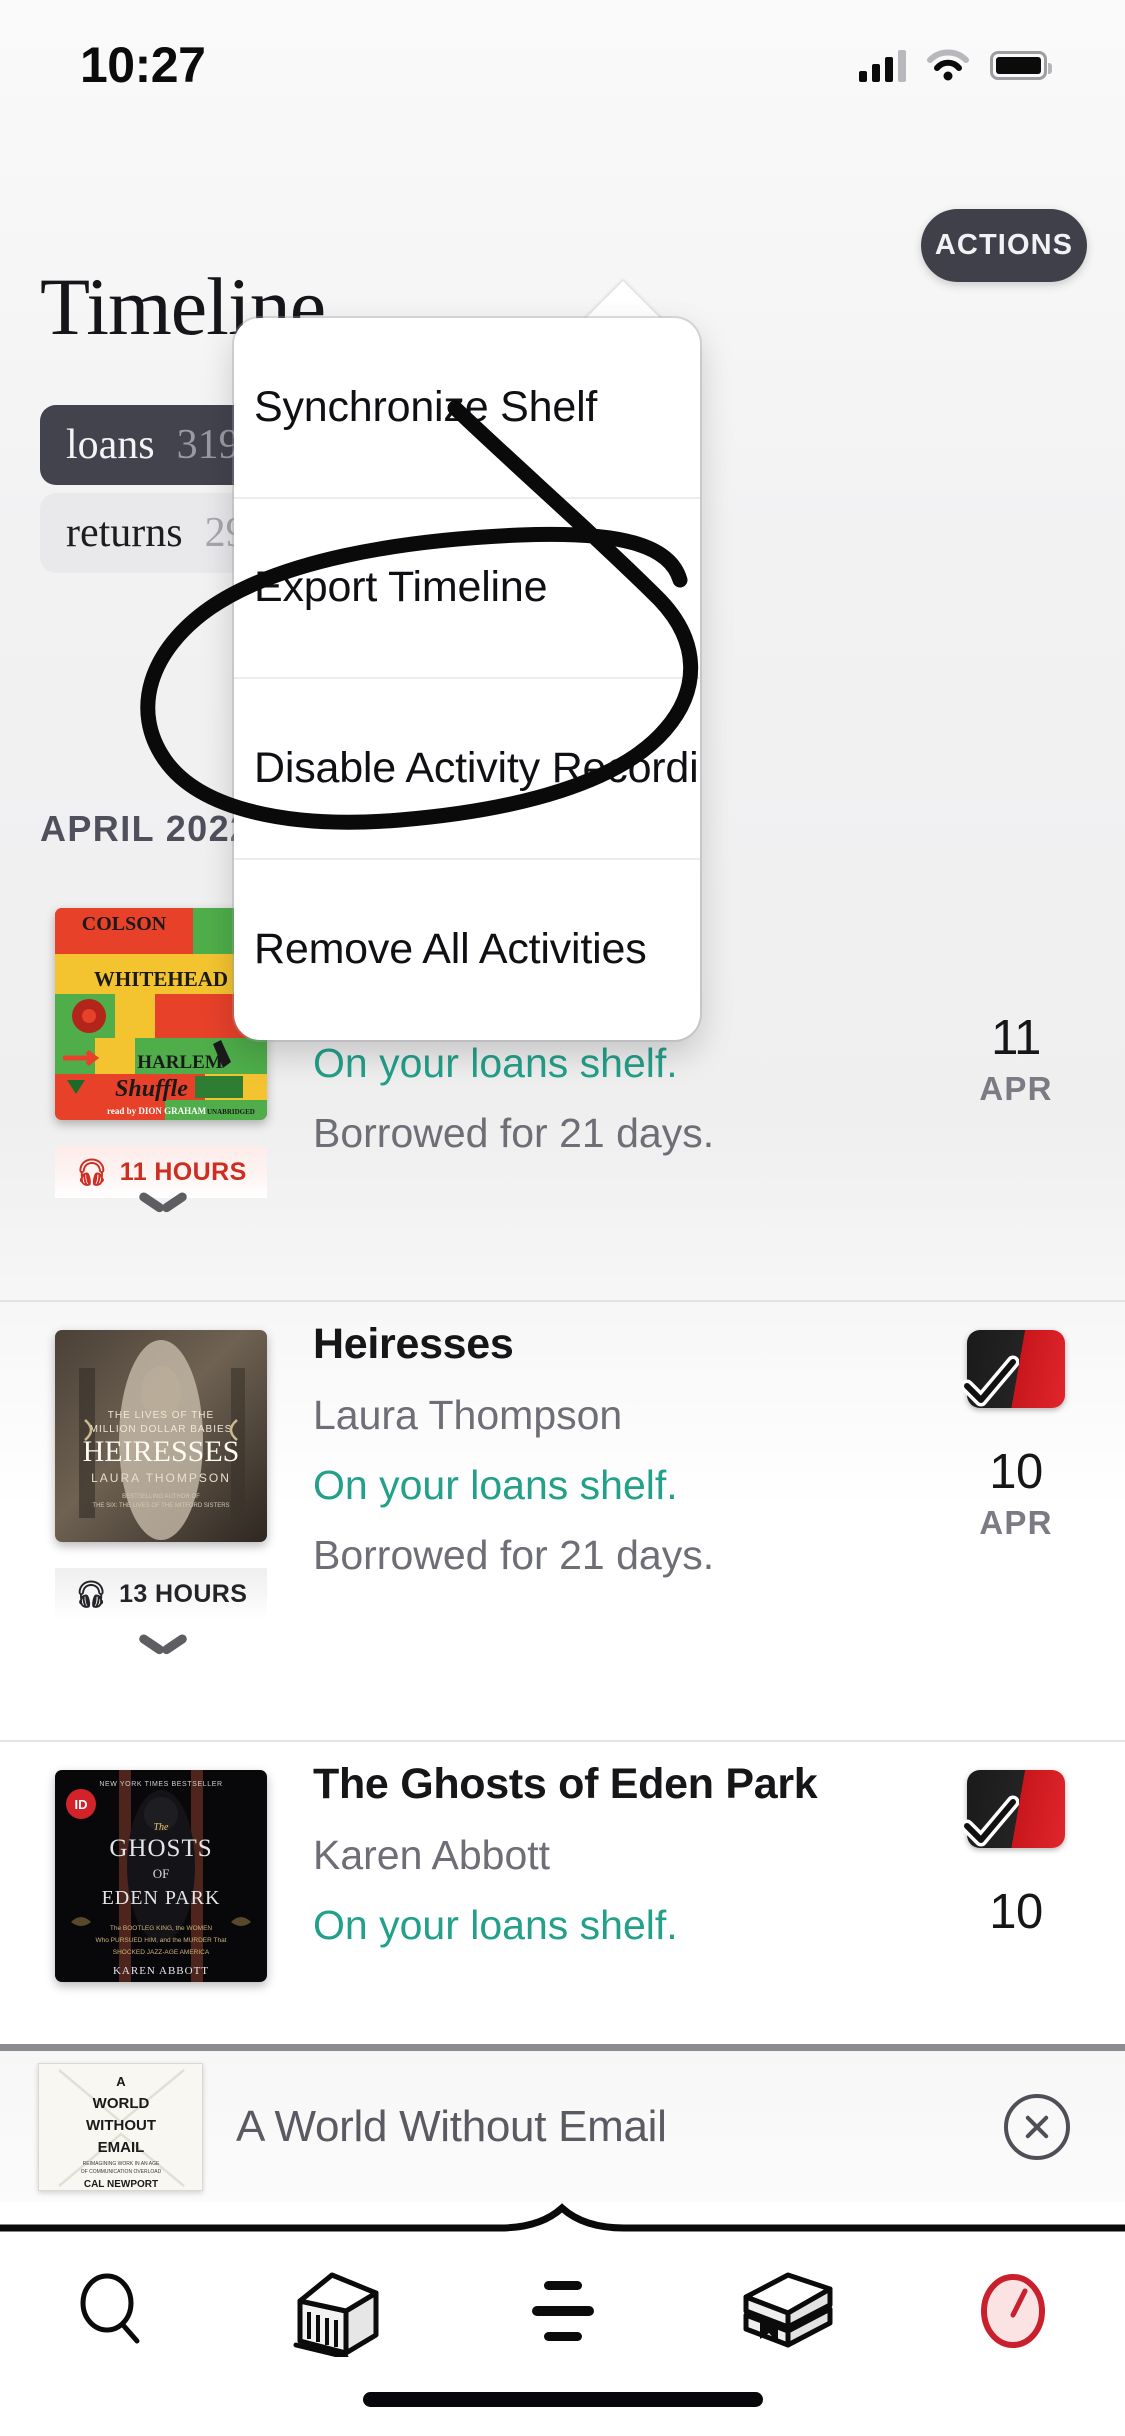 Image resolution: width=1125 pixels, height=2436 pixels. Describe the element at coordinates (161, 1940) in the screenshot. I see `svg-text:Who PURSUED HIM, and the MURDE: Who PURSUED HIM, and the MURDER That` at that location.